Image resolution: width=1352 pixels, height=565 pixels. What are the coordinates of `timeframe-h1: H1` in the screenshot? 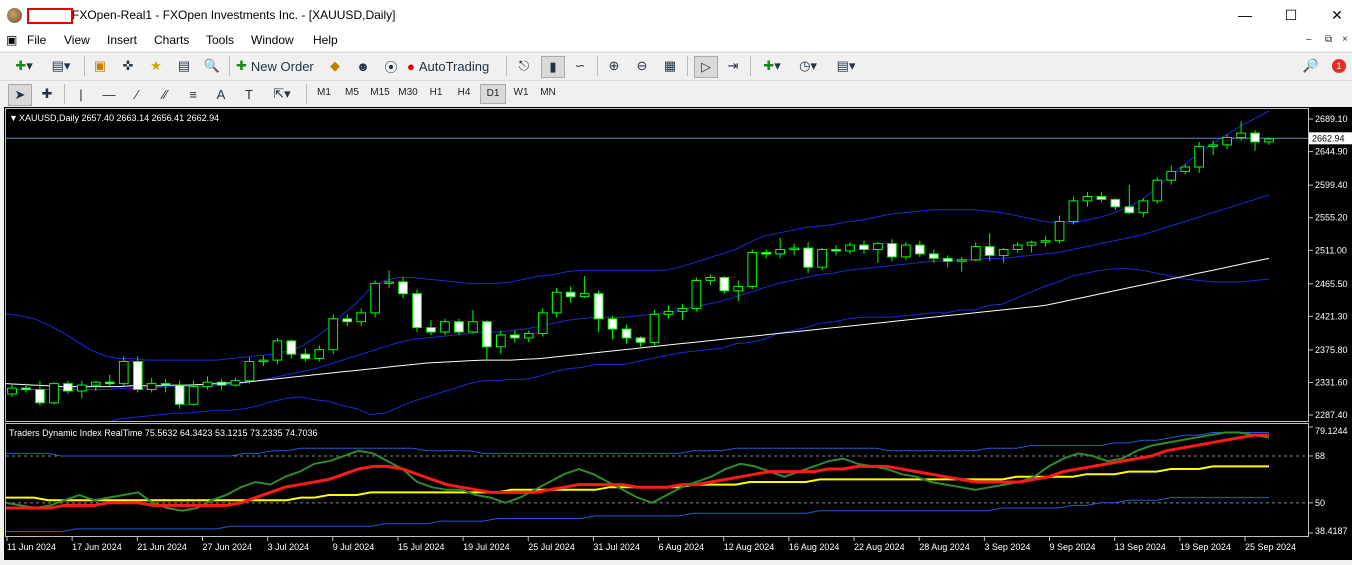 It's located at (436, 93).